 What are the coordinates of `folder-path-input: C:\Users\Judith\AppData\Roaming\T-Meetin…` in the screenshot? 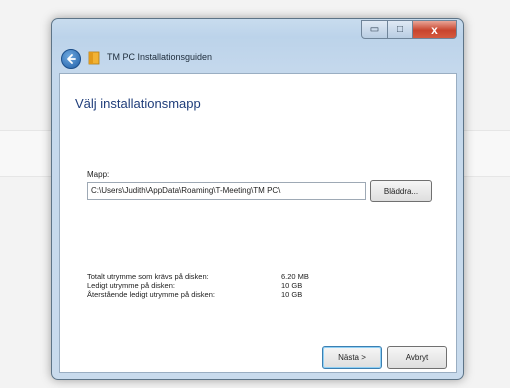 It's located at (226, 191).